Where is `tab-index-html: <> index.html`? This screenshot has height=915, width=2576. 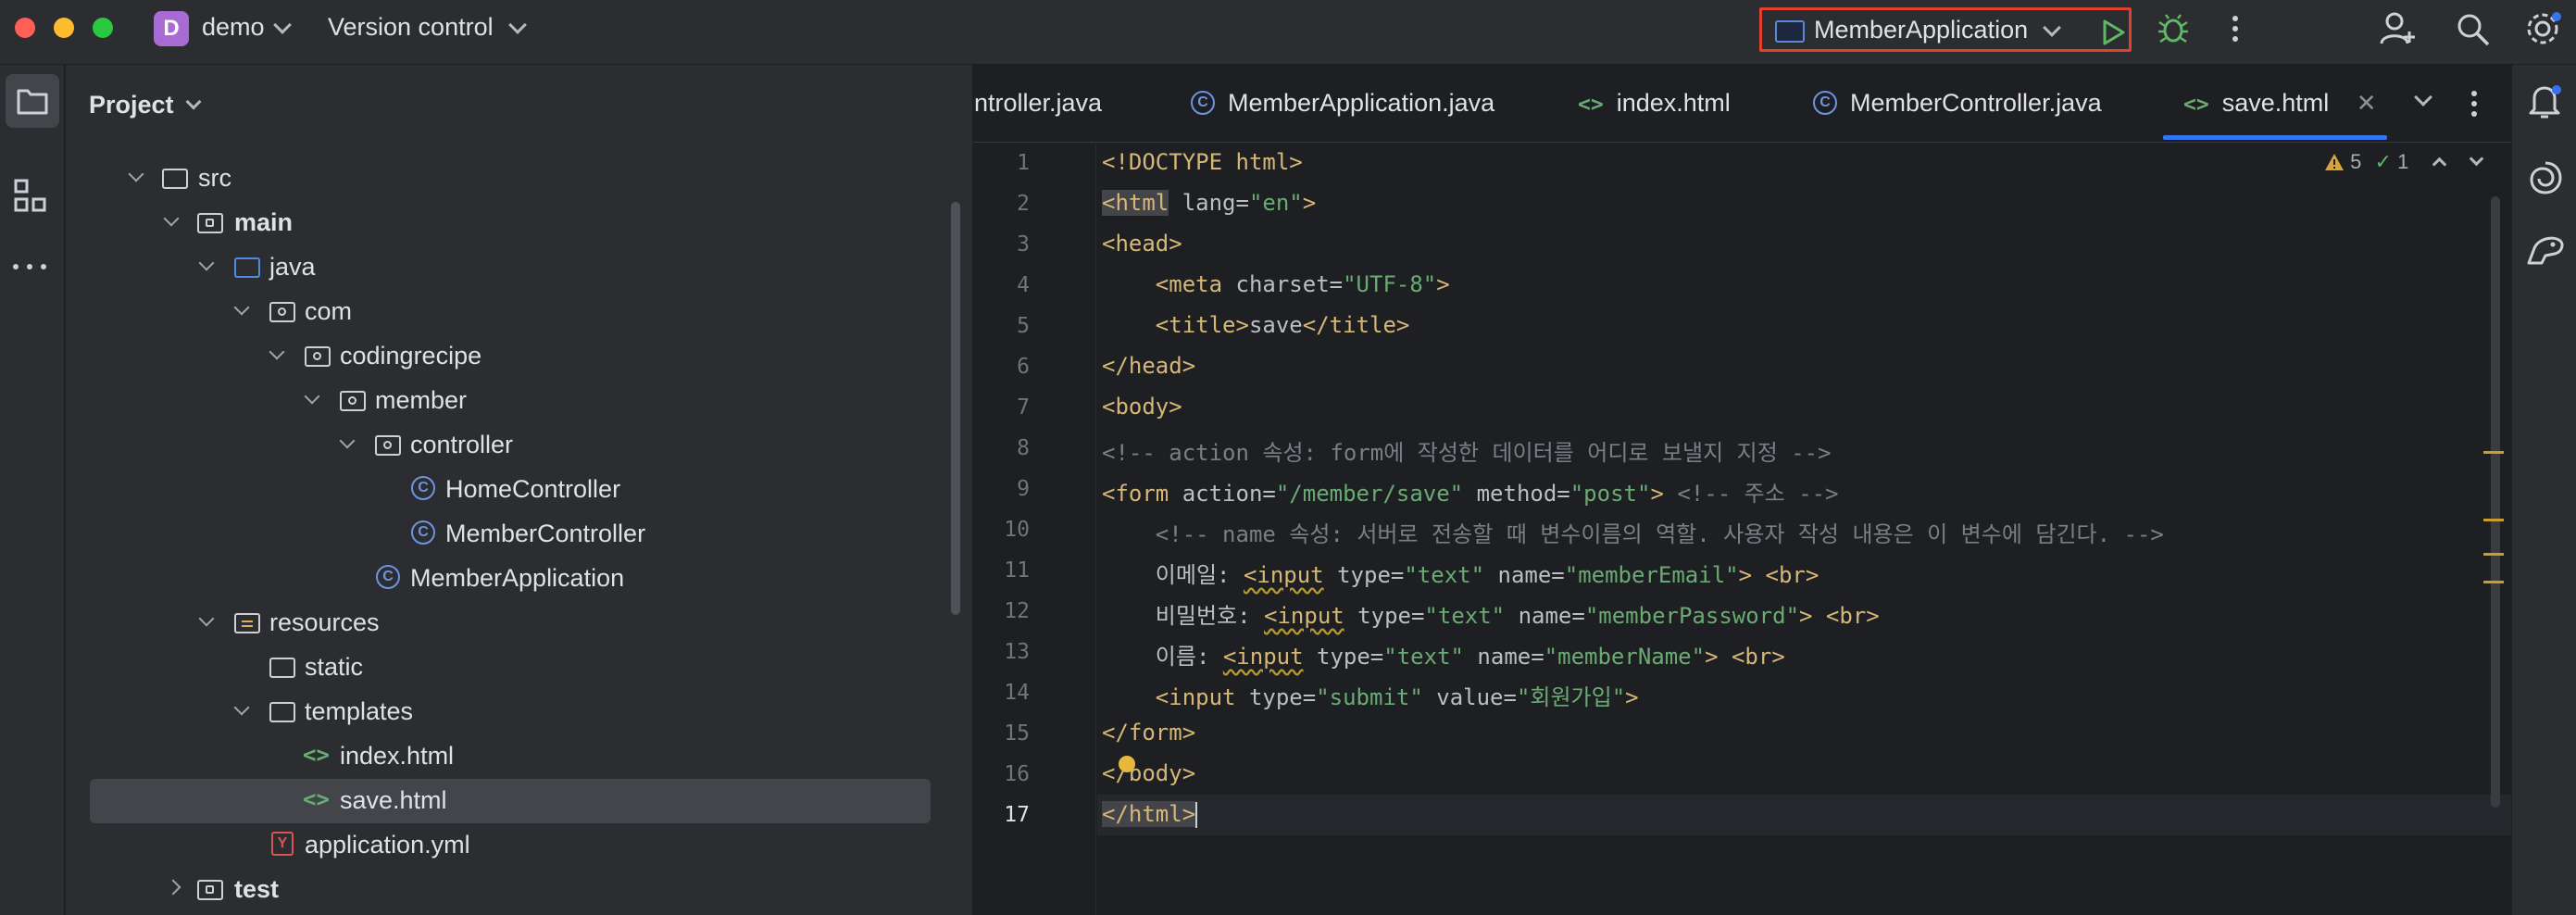 tab-index-html: <> index.html is located at coordinates (1654, 104).